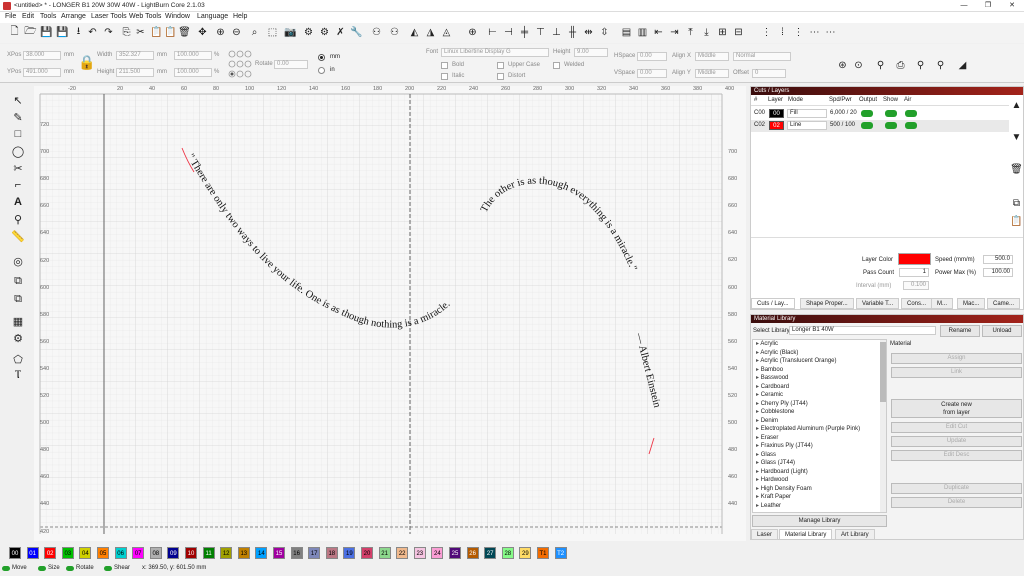  Describe the element at coordinates (296, 553) in the screenshot. I see `palette-swatch-16: 16` at that location.